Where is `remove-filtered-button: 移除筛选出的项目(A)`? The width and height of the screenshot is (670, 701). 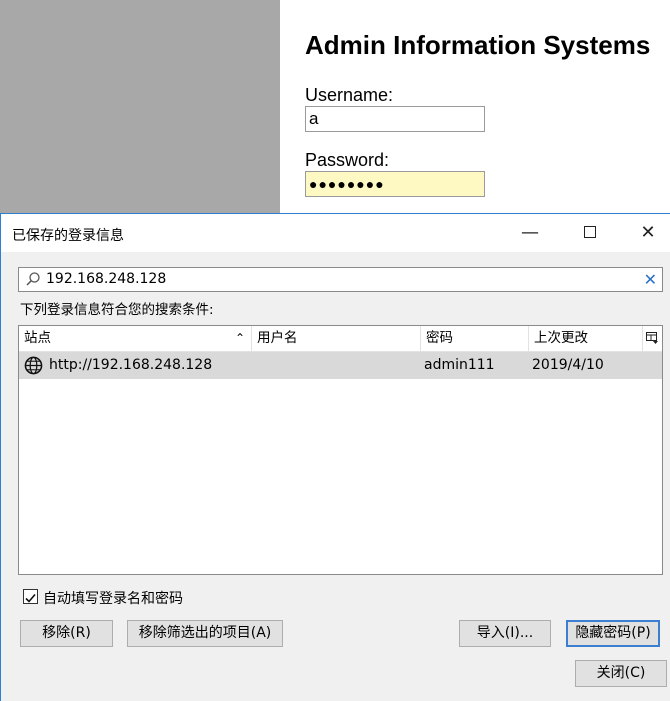 remove-filtered-button: 移除筛选出的项目(A) is located at coordinates (205, 633).